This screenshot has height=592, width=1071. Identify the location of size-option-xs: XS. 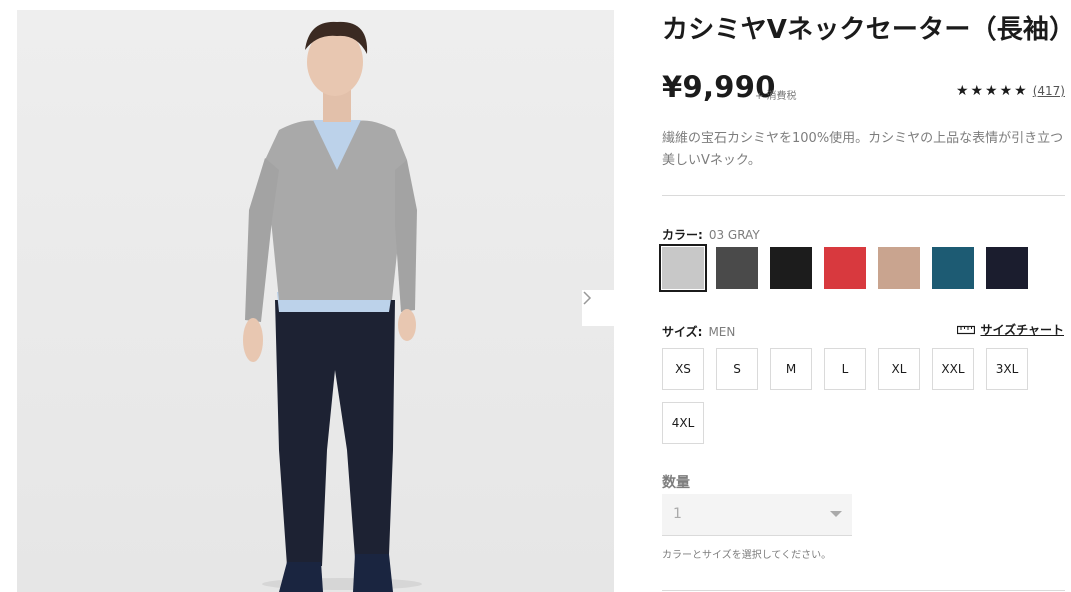
(683, 369).